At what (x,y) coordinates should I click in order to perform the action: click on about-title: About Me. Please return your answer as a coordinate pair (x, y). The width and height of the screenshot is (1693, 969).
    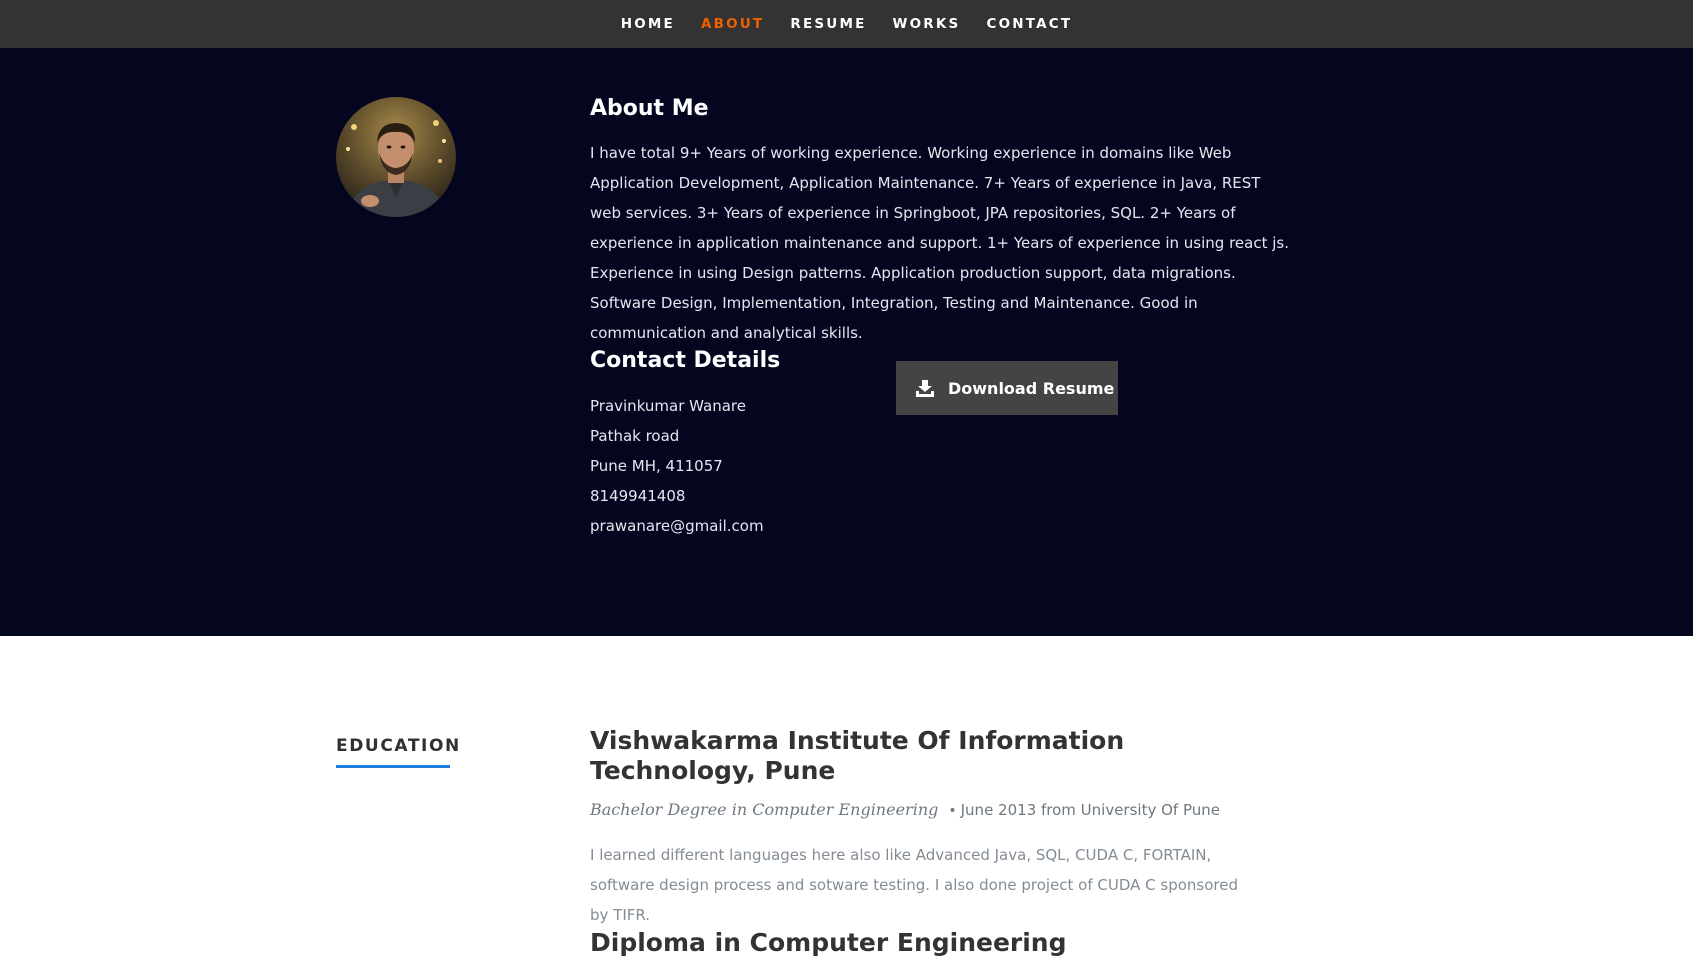
    Looking at the image, I should click on (649, 108).